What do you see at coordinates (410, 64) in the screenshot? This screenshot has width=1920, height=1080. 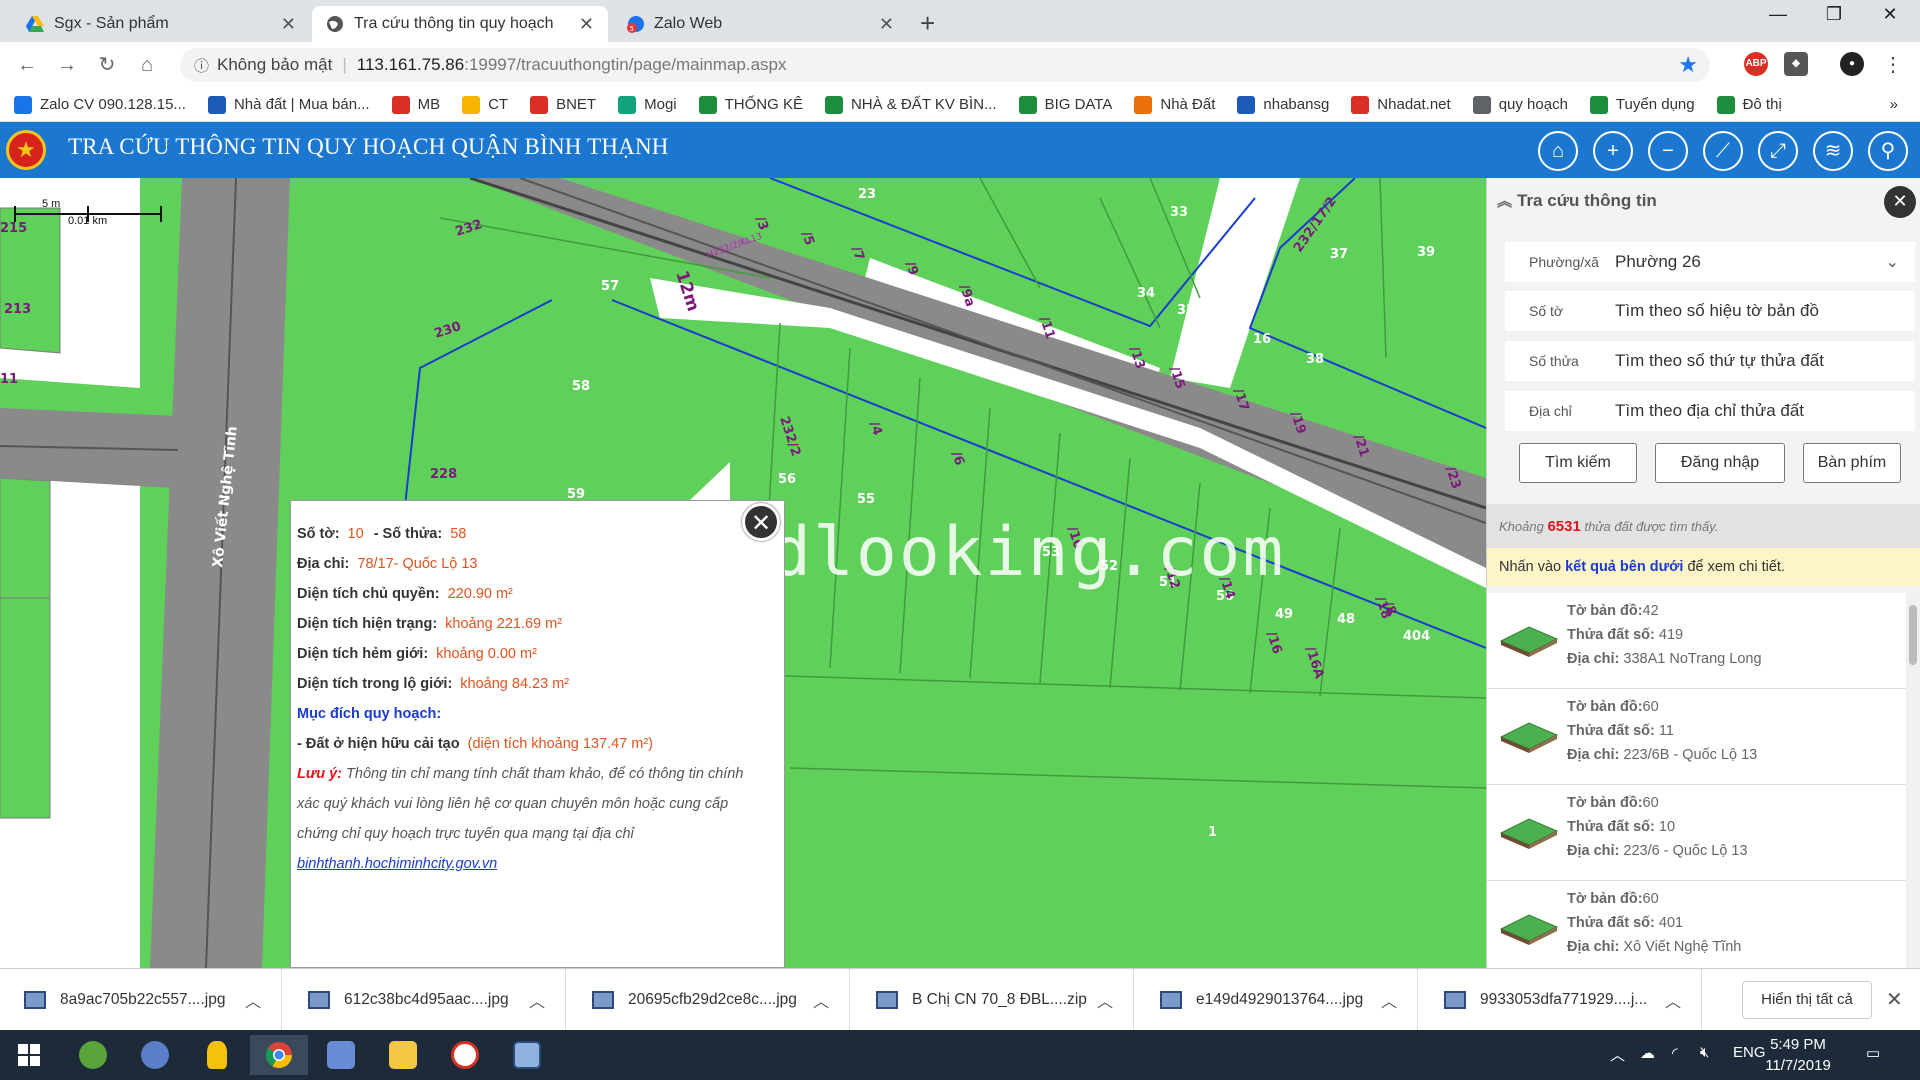 I see `url-host: 113.161.75.86` at bounding box center [410, 64].